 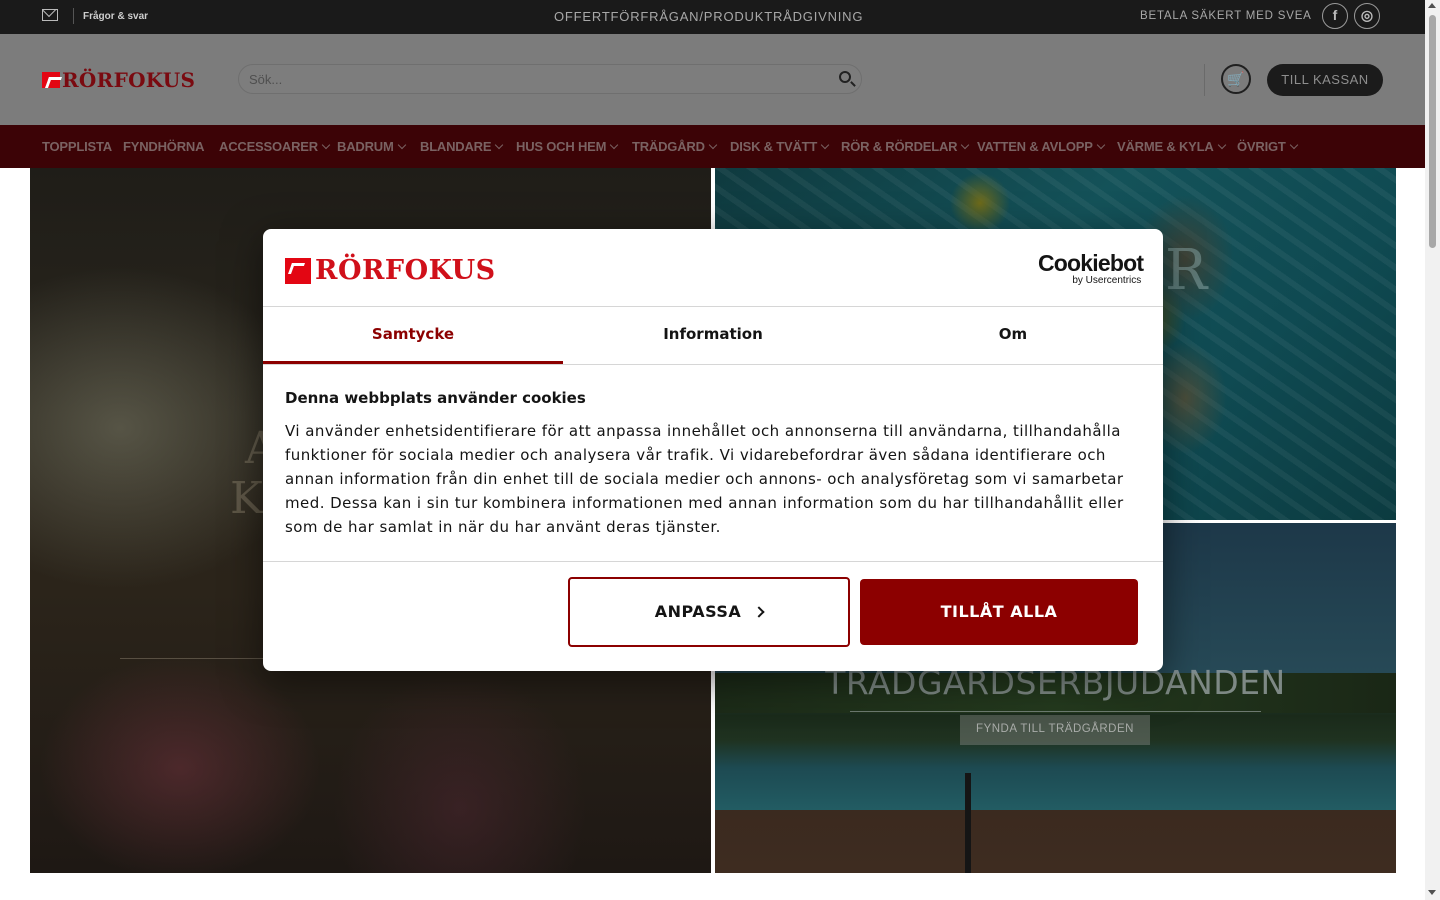 What do you see at coordinates (698, 611) in the screenshot?
I see `customize-label: ANPASSA` at bounding box center [698, 611].